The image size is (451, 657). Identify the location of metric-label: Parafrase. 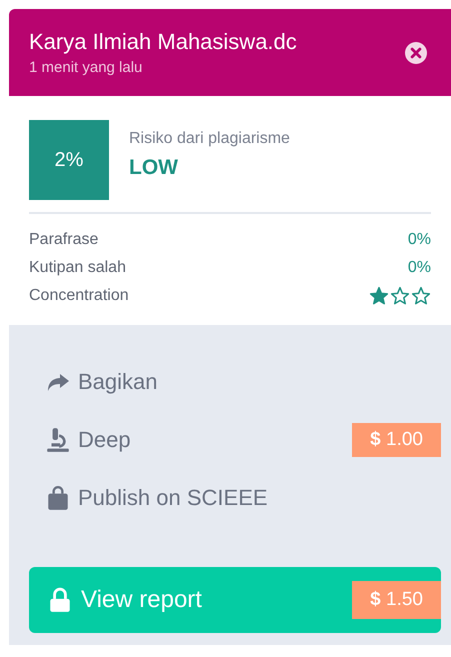
(63, 240).